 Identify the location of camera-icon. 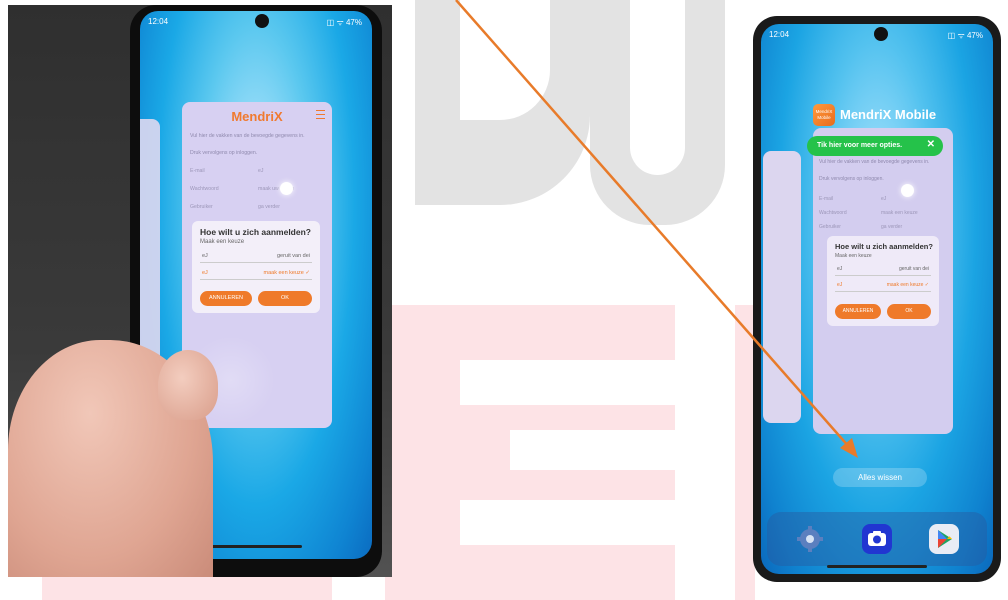
(877, 539).